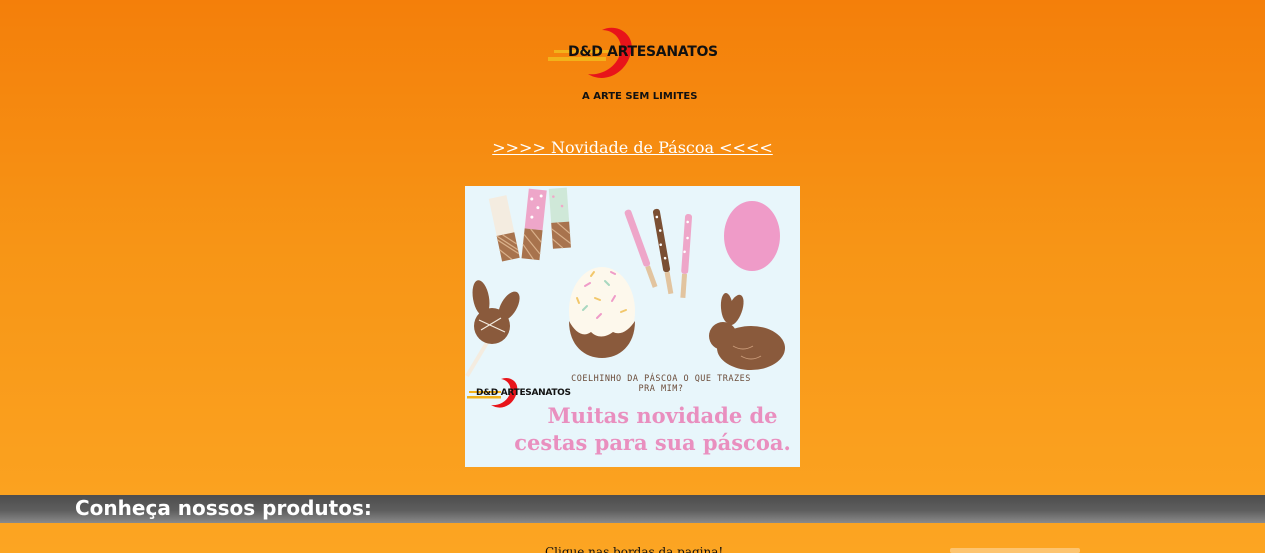 Image resolution: width=1265 pixels, height=553 pixels. I want to click on easter-link-row: >>>> Novidade de Páscoa <<<<, so click(632, 147).